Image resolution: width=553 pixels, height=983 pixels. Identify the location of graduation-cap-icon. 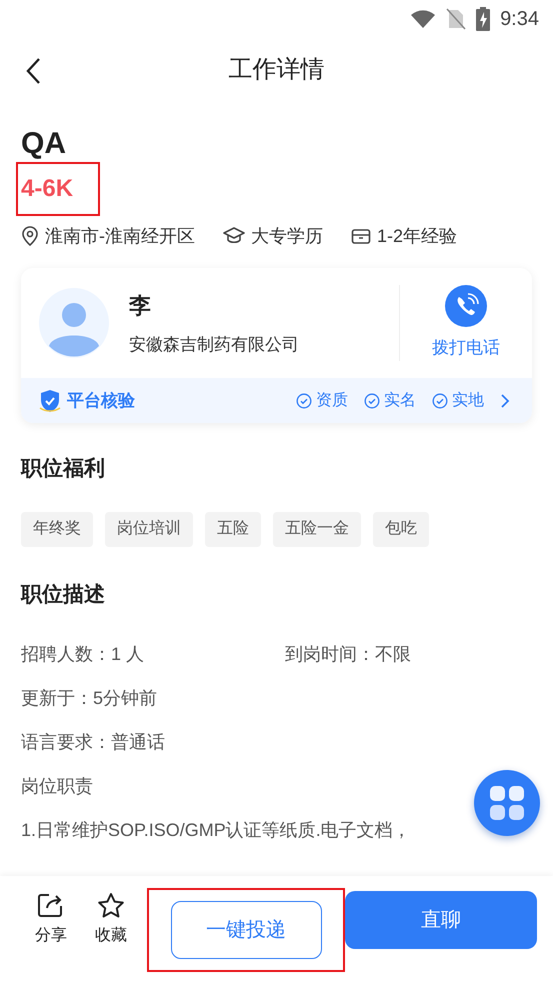
(234, 236).